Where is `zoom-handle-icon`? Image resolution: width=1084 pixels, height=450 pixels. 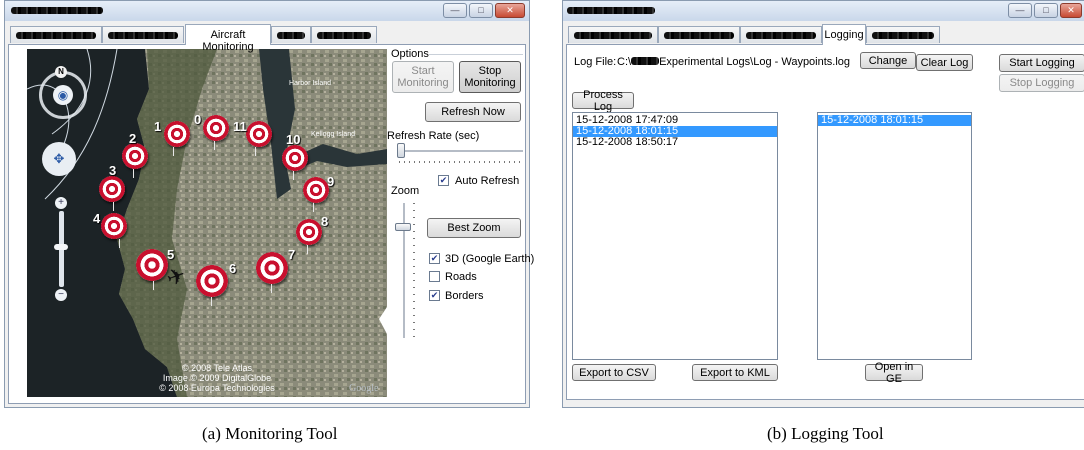
zoom-handle-icon is located at coordinates (61, 247).